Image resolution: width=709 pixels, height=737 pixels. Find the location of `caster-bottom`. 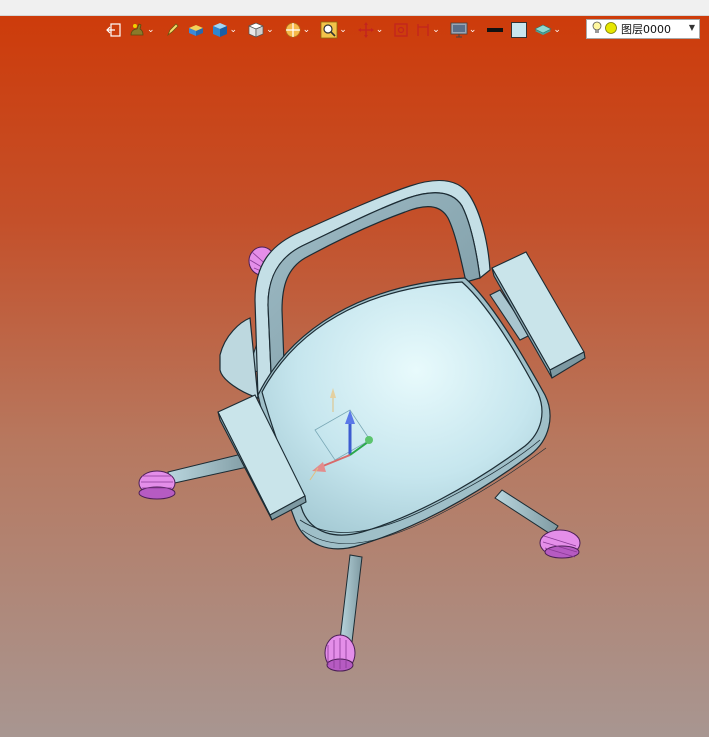

caster-bottom is located at coordinates (340, 653).